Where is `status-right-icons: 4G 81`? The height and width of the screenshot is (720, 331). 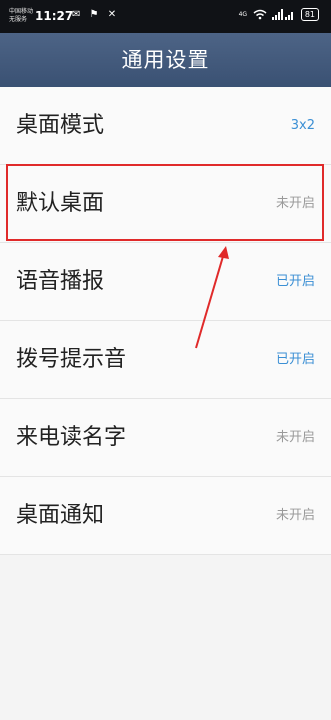
status-right-icons: 4G 81 is located at coordinates (278, 14).